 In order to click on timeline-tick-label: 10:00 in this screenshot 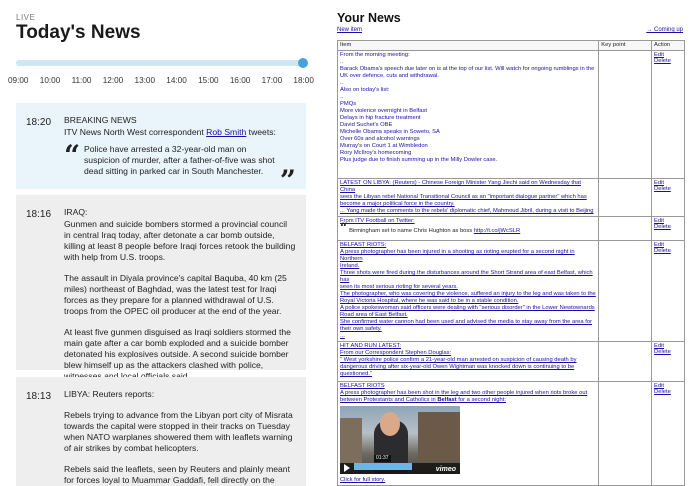, I will do `click(50, 80)`.